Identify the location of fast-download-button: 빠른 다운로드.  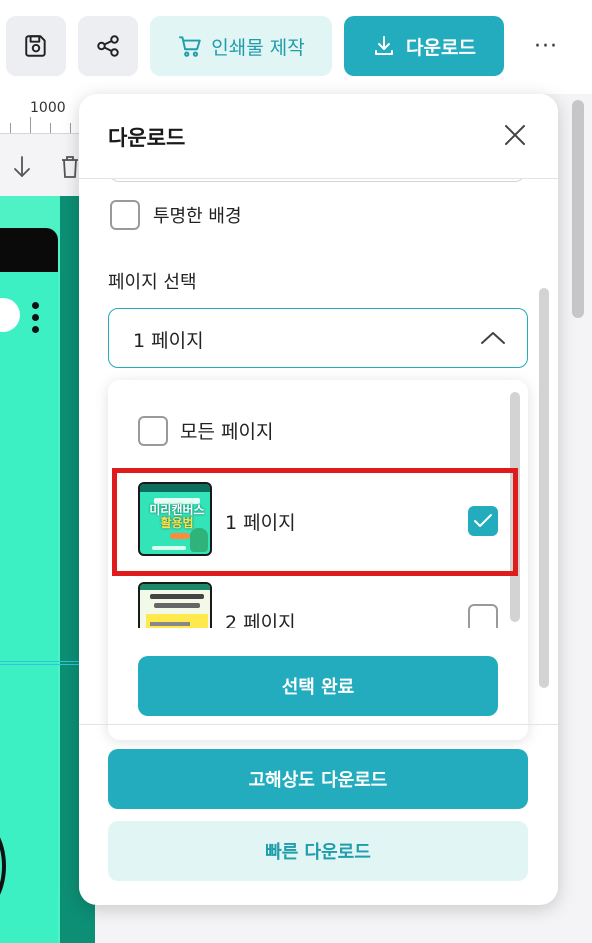
(318, 851).